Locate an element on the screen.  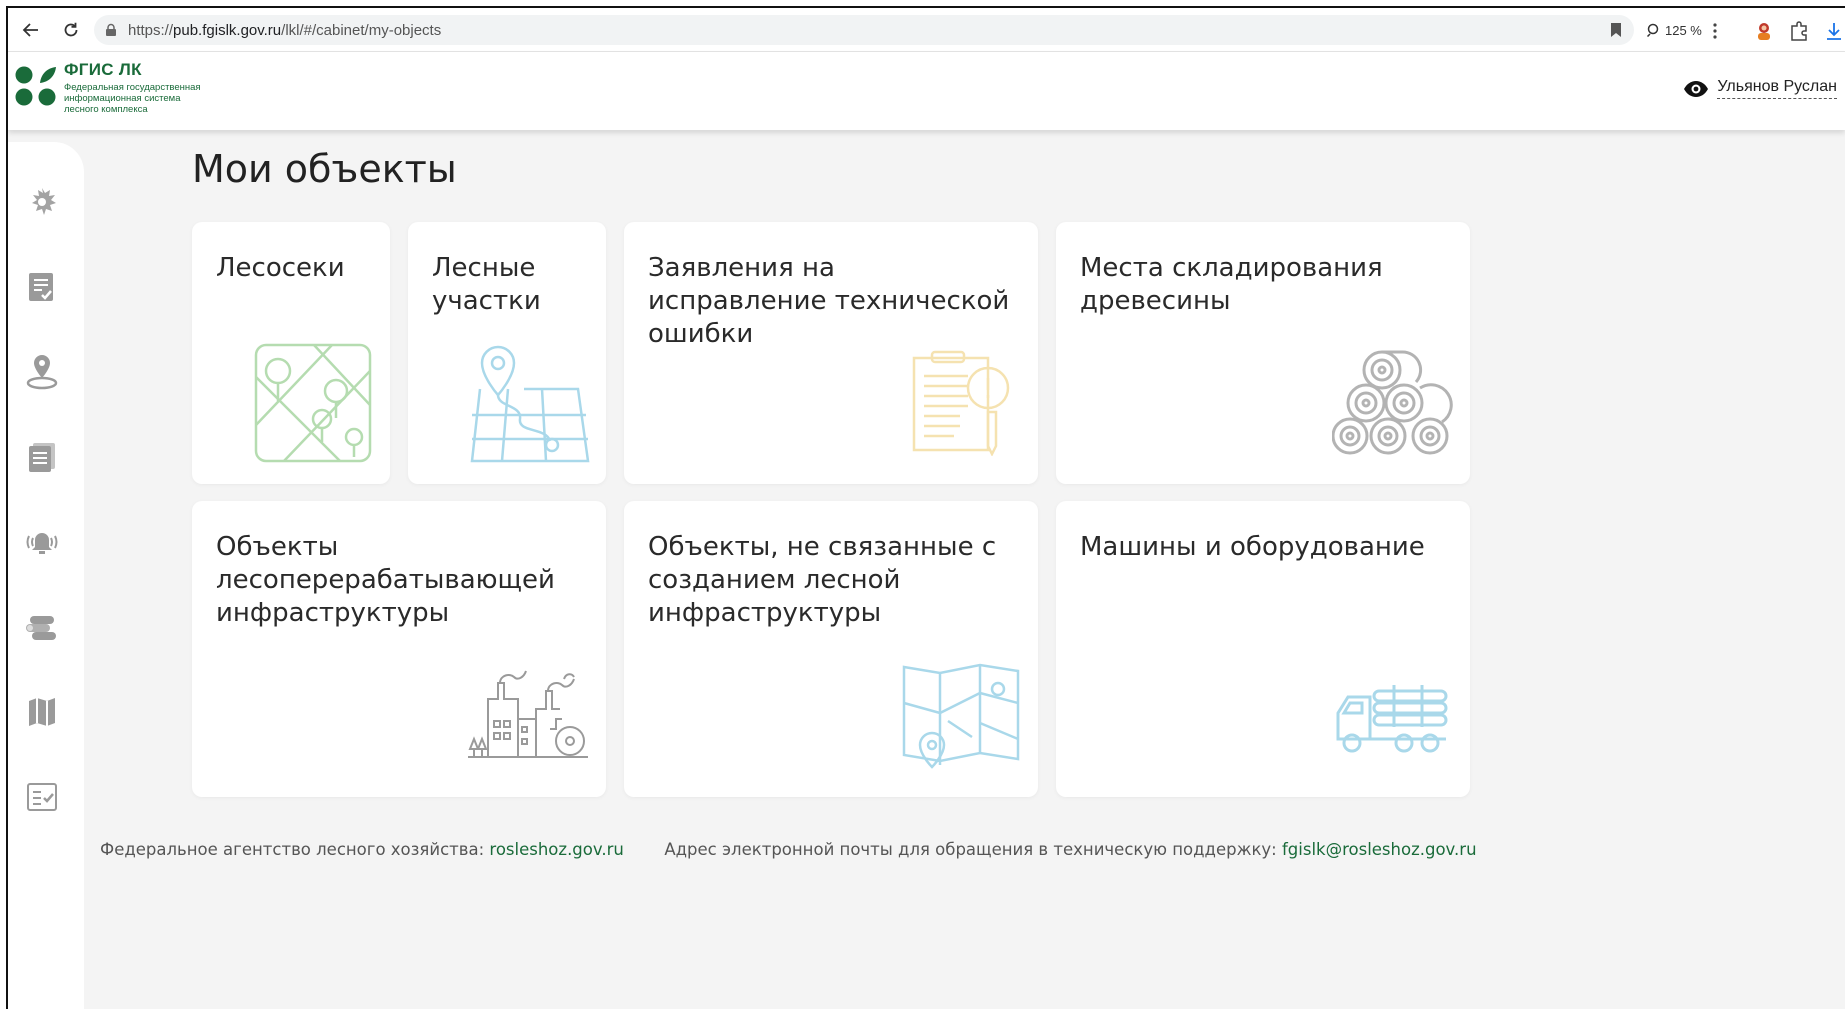
sidebar-item-tasks is located at coordinates (42, 797).